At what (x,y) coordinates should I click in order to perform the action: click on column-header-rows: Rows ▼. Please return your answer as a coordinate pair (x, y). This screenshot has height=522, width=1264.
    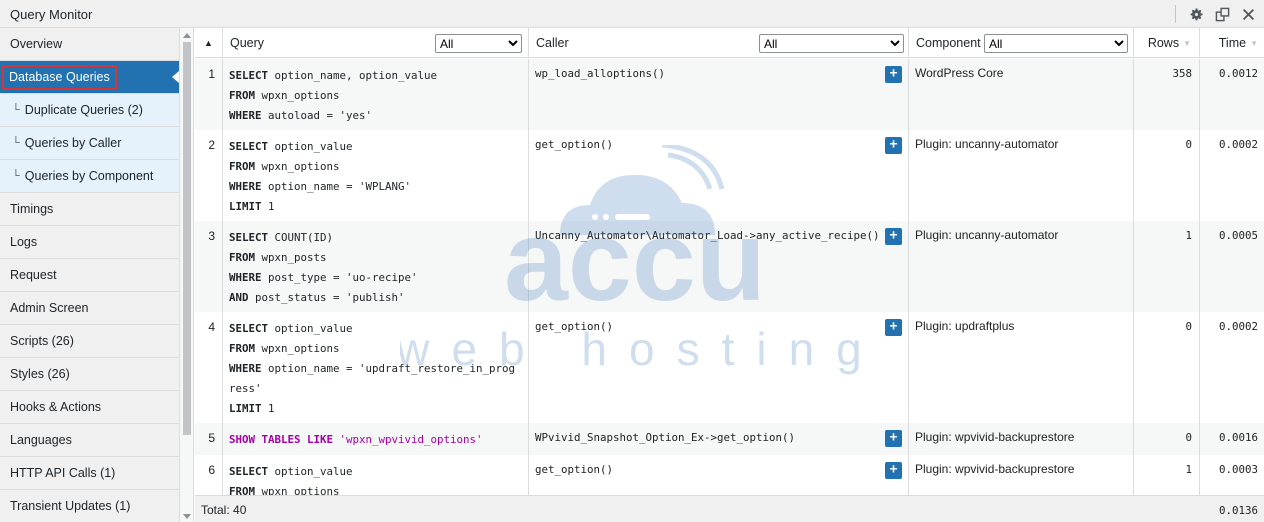
    Looking at the image, I should click on (1167, 43).